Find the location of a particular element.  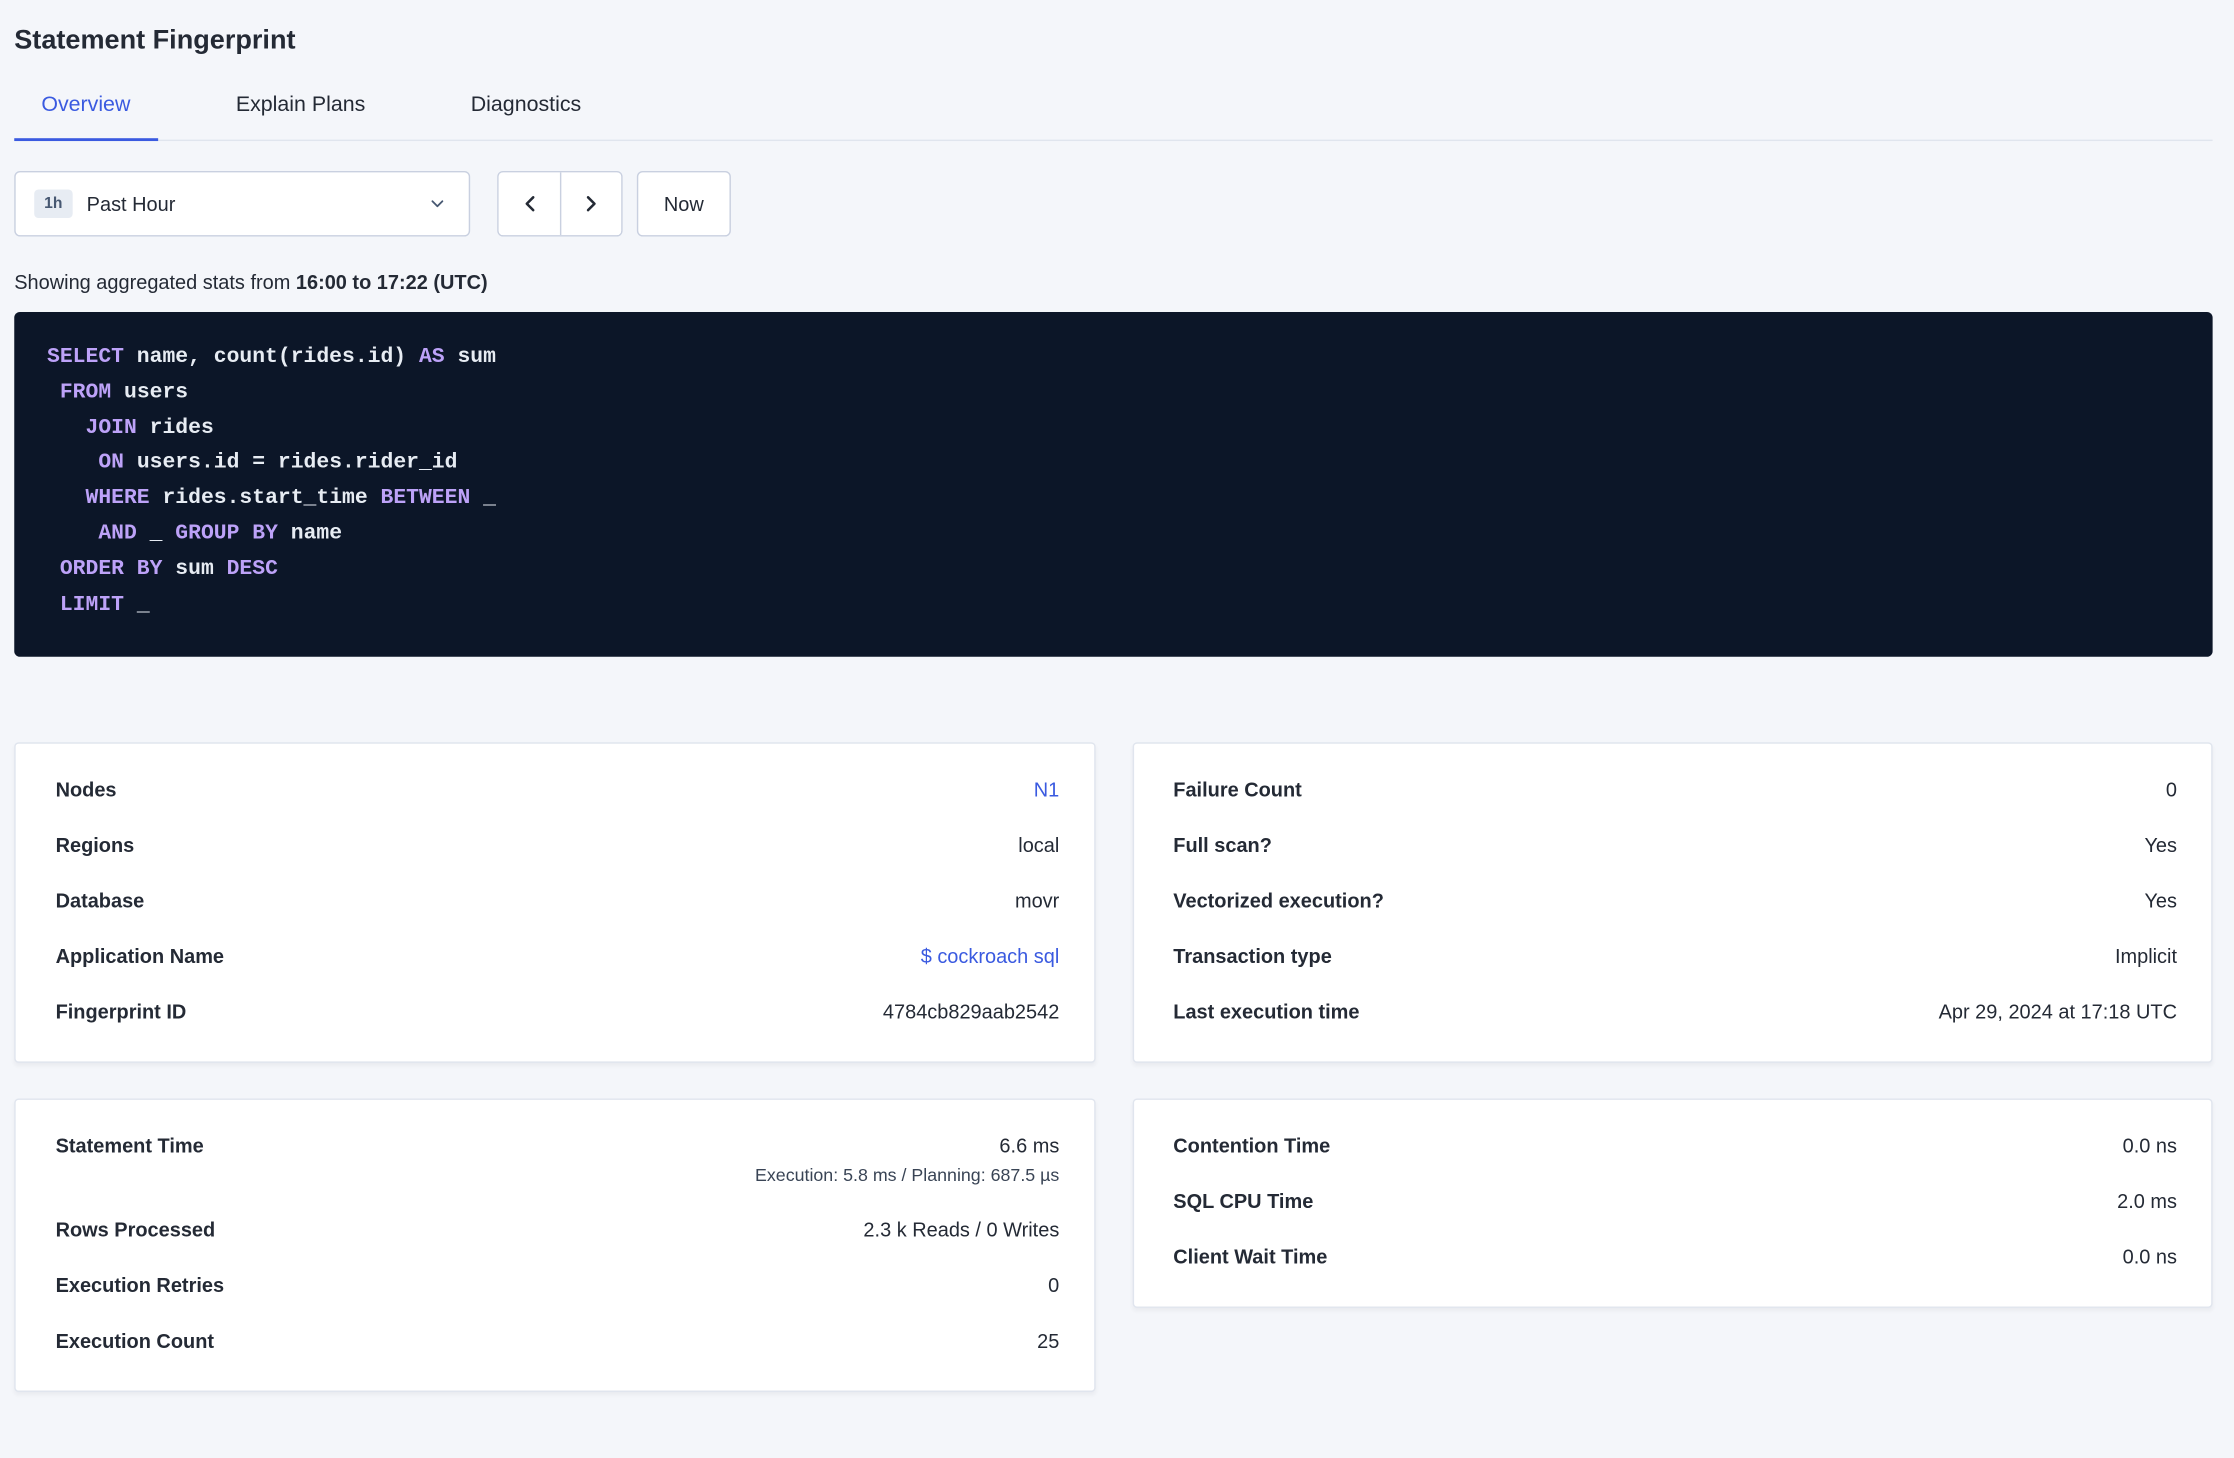

stat-label: Full scan? is located at coordinates (1222, 845).